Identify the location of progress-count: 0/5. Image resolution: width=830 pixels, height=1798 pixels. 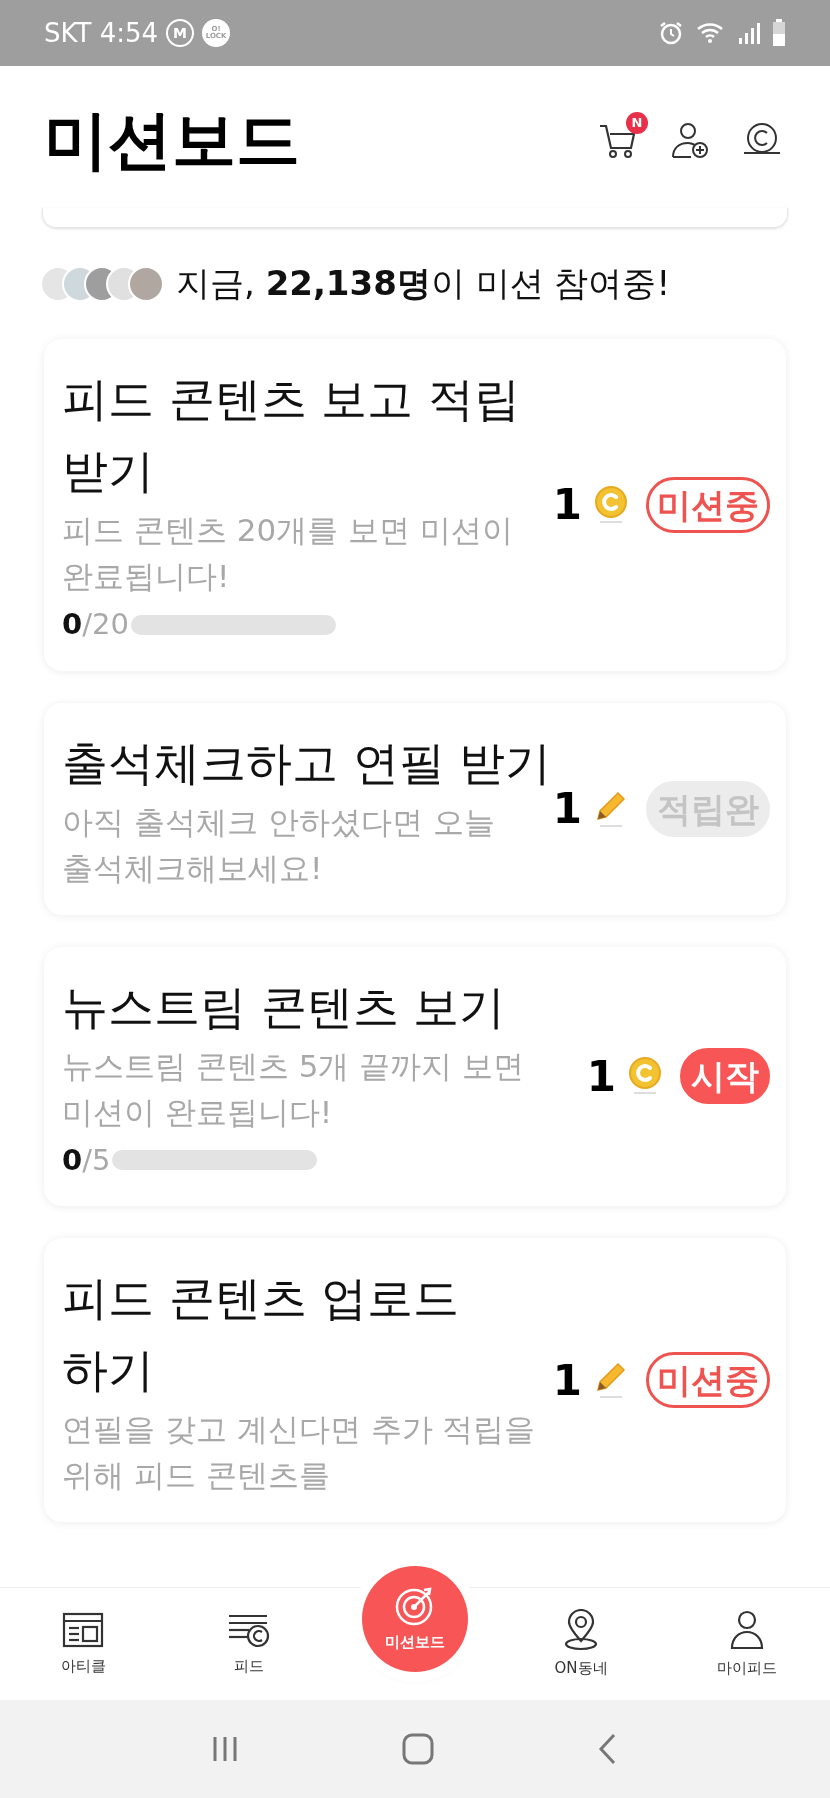
(86, 1160).